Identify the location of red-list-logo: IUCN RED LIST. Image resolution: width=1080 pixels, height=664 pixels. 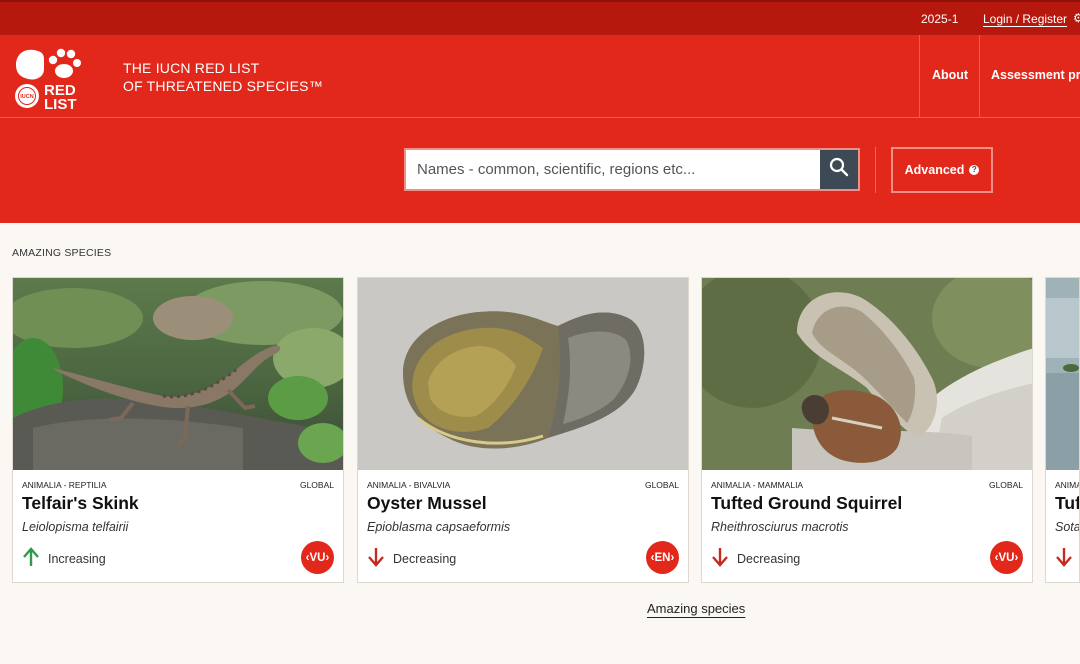
(52, 78).